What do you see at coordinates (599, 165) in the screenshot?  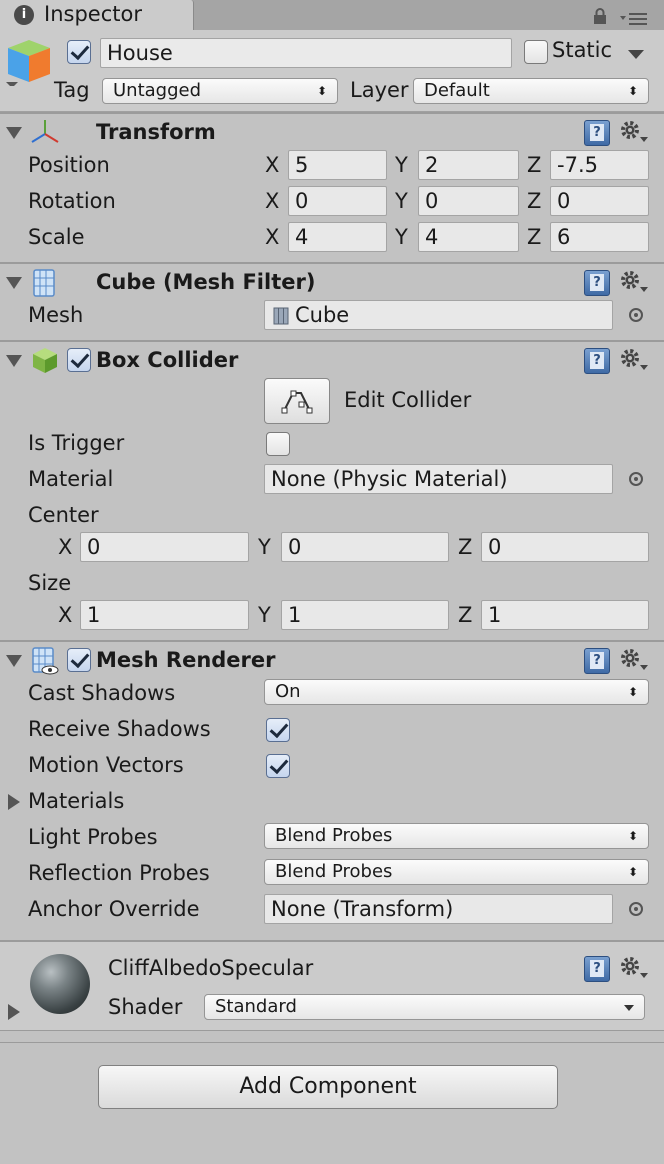 I see `position-z-input: -7.5` at bounding box center [599, 165].